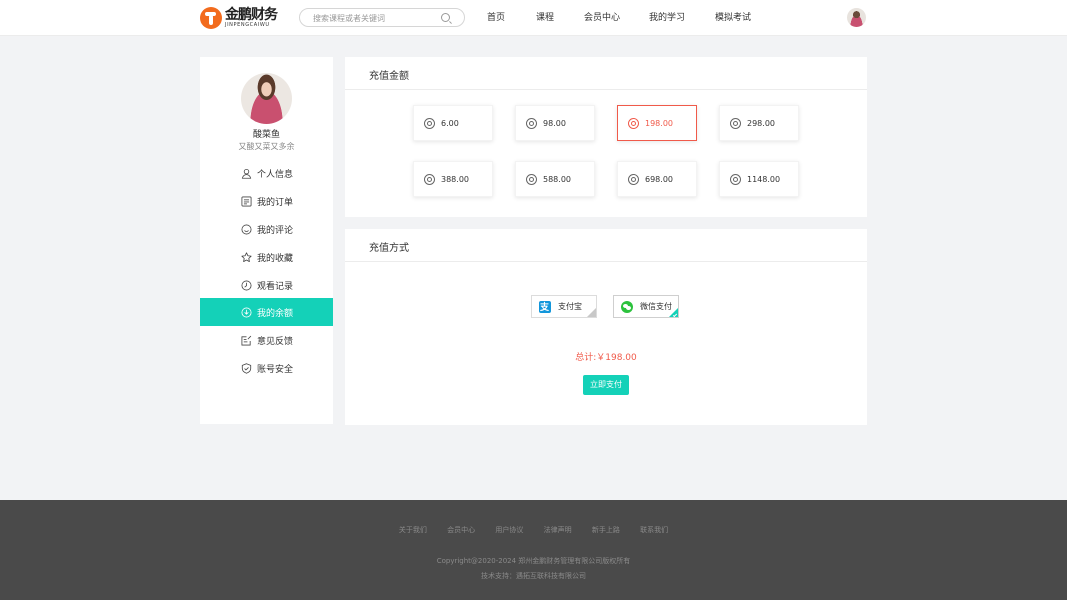  Describe the element at coordinates (496, 18) in the screenshot. I see `nav-home: 首页` at that location.